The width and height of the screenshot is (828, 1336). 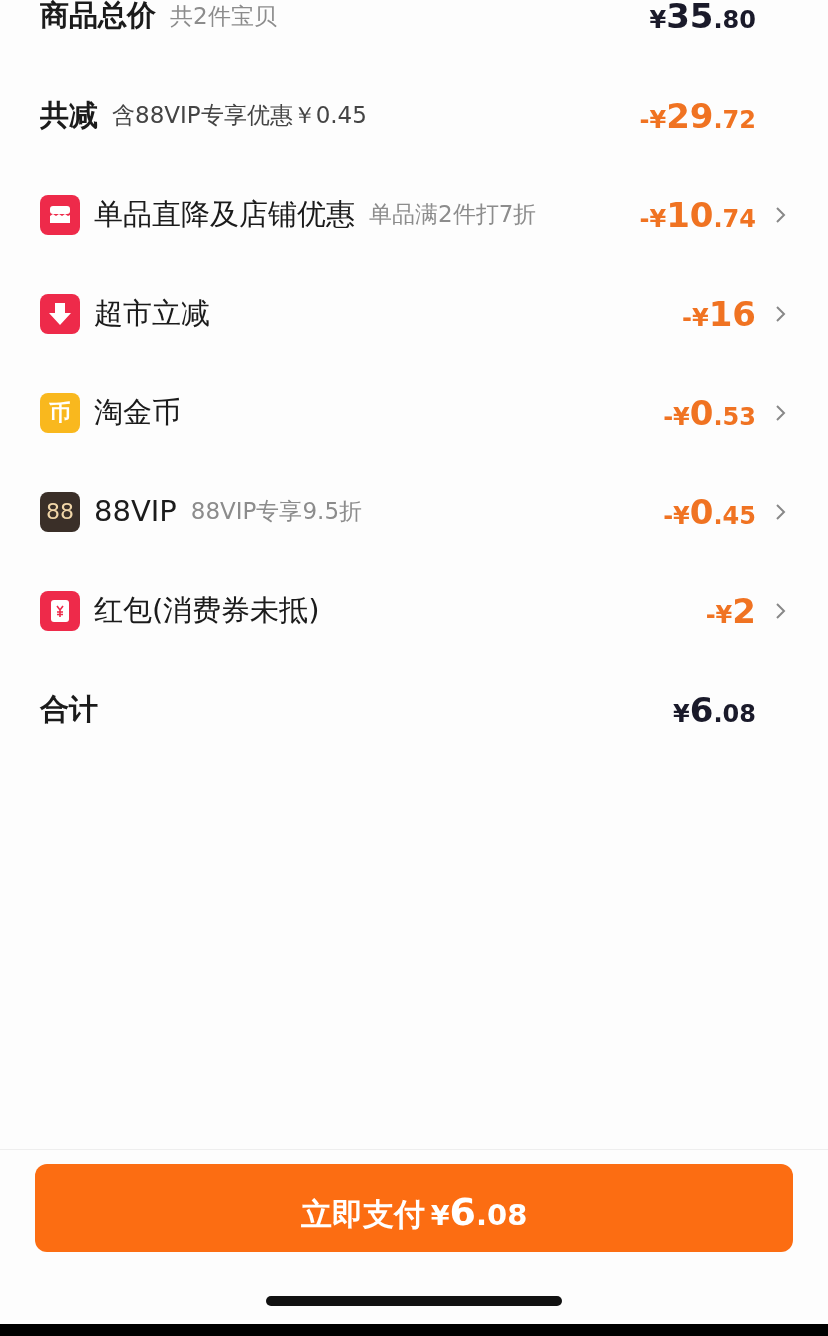 I want to click on row-note: 单品满2件打7折, so click(x=453, y=215).